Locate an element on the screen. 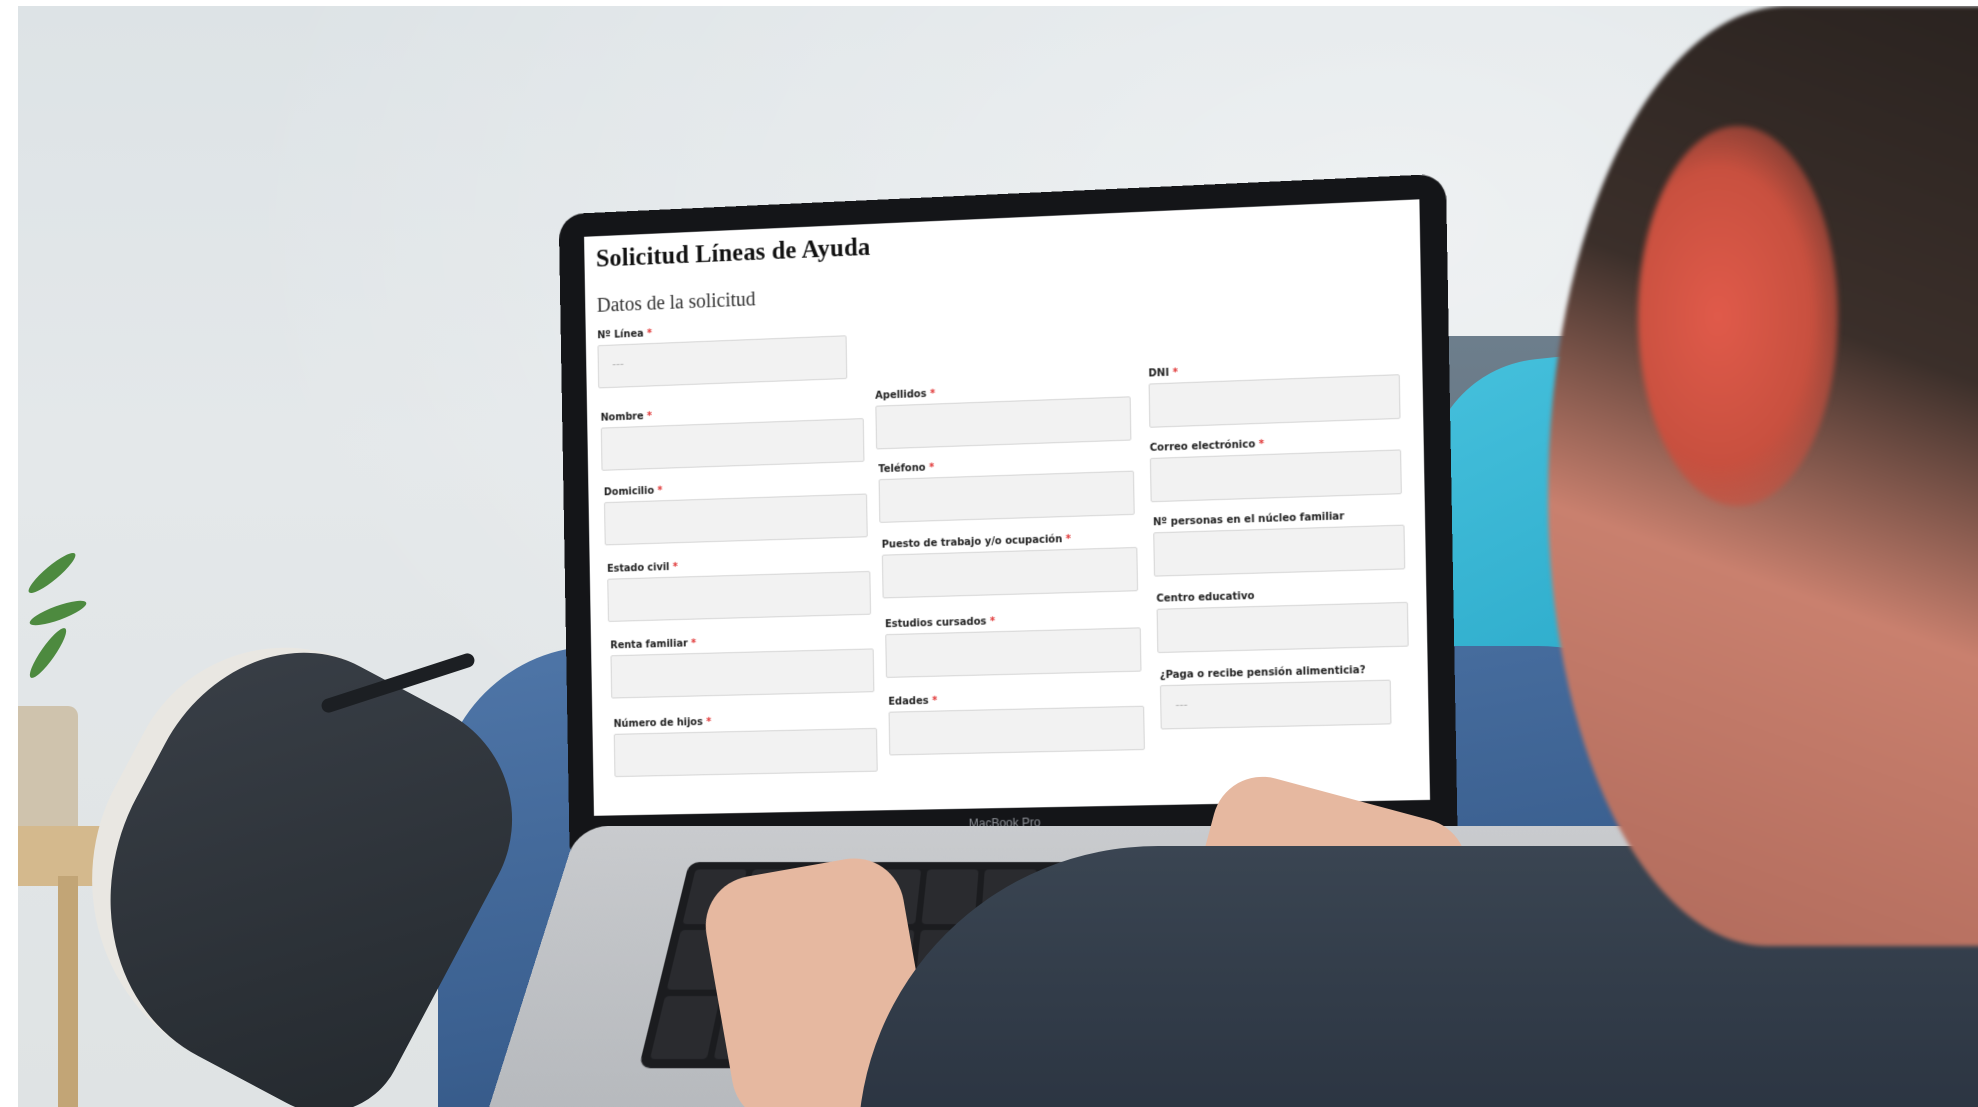 This screenshot has height=1107, width=1978. form-subtitle: Datos de la solicitud is located at coordinates (676, 302).